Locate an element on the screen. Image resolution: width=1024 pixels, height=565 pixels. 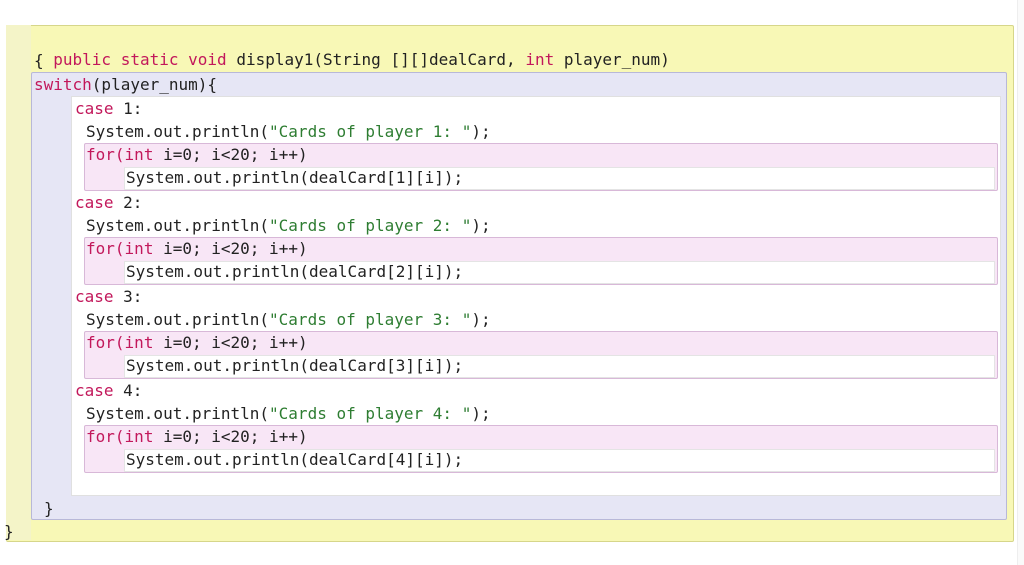
switch-expression: (player_num){ is located at coordinates (154, 84).